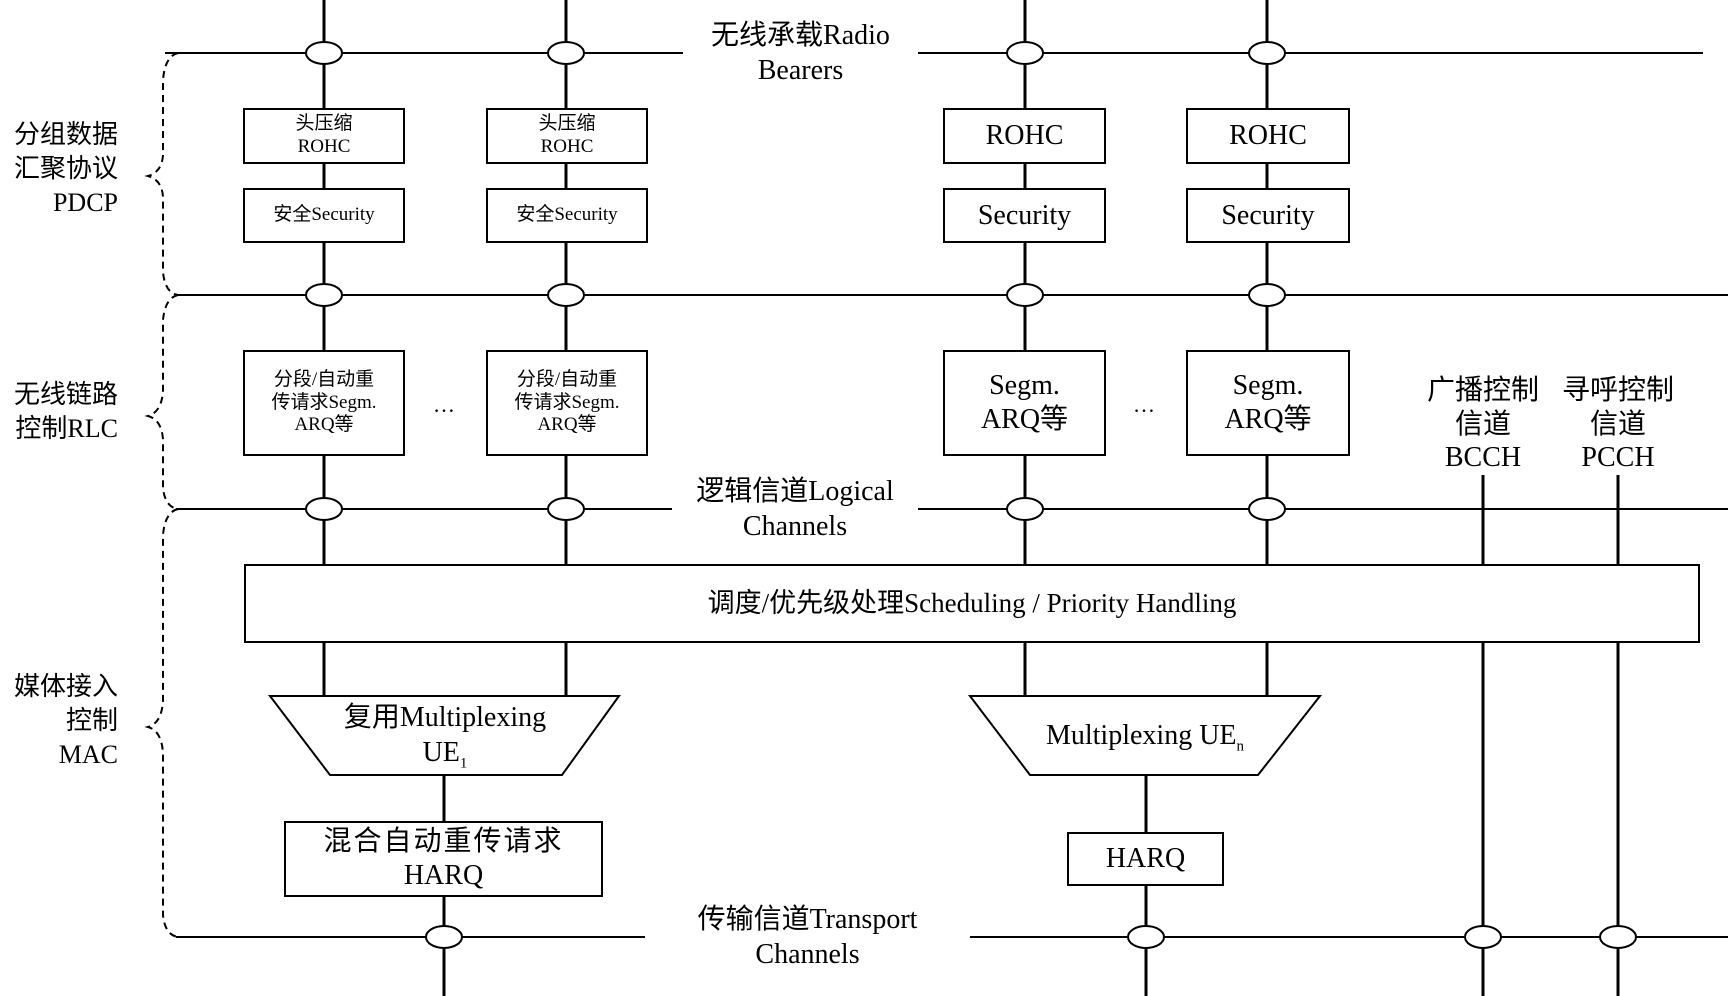 This screenshot has height=996, width=1728. I want to click on muxn-label: Multiplexing UEn, so click(1145, 737).